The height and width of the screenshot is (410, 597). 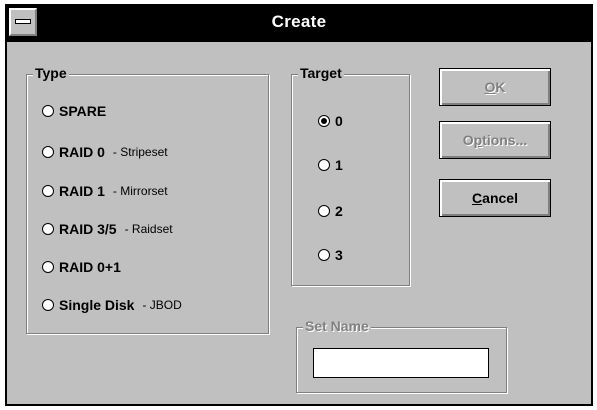 What do you see at coordinates (321, 73) in the screenshot?
I see `target-group-label: Target` at bounding box center [321, 73].